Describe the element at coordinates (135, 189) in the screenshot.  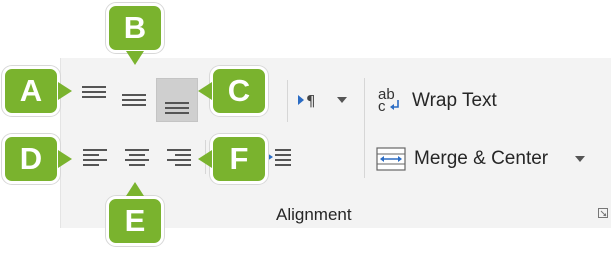
I see `callout-e-pointer` at that location.